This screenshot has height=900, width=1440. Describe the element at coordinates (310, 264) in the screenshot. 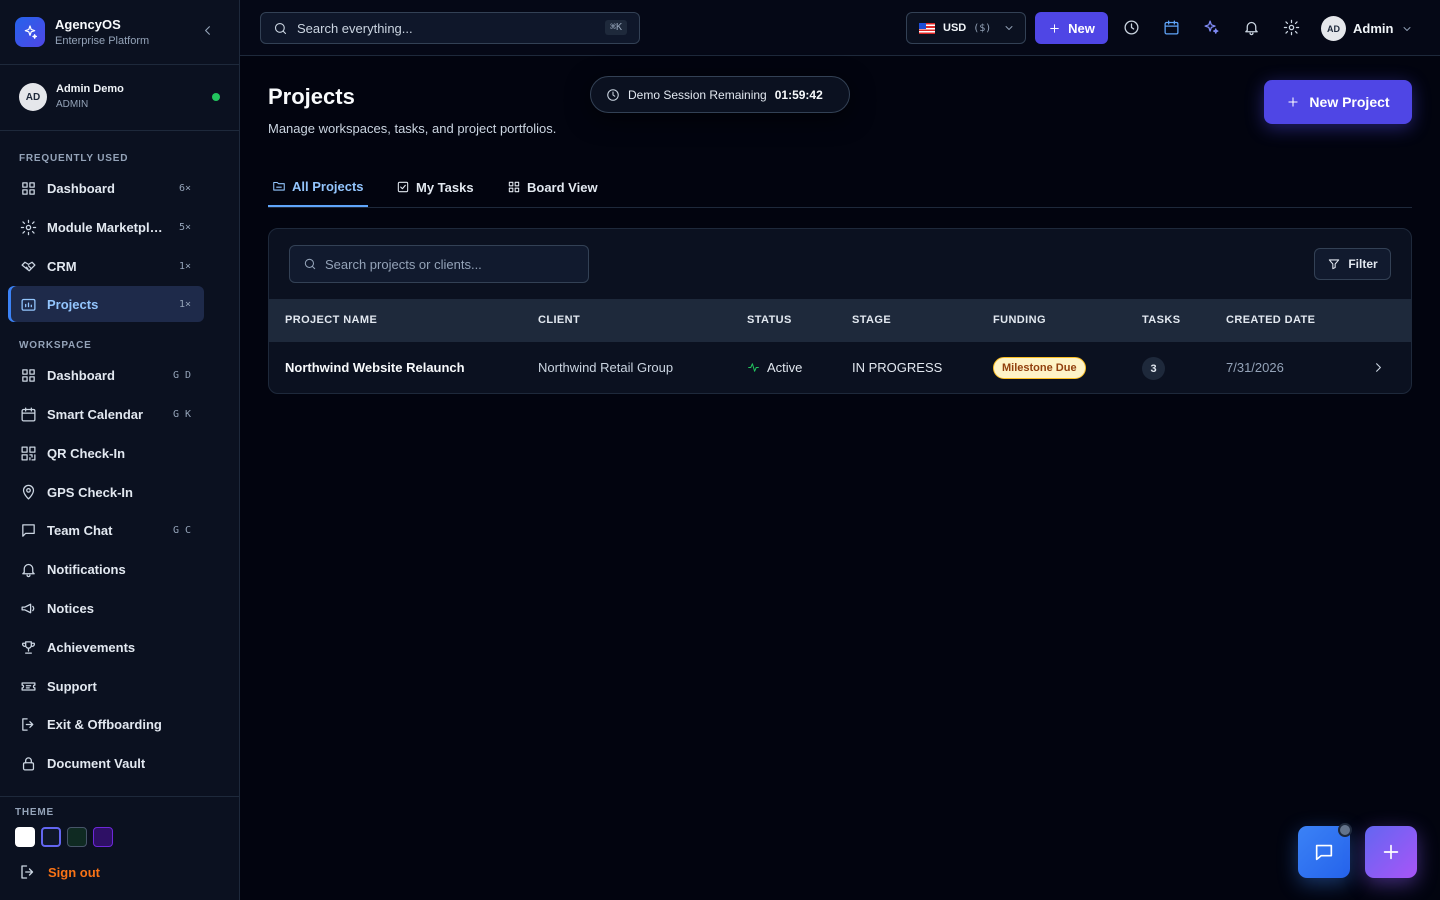

I see `search-icon` at that location.